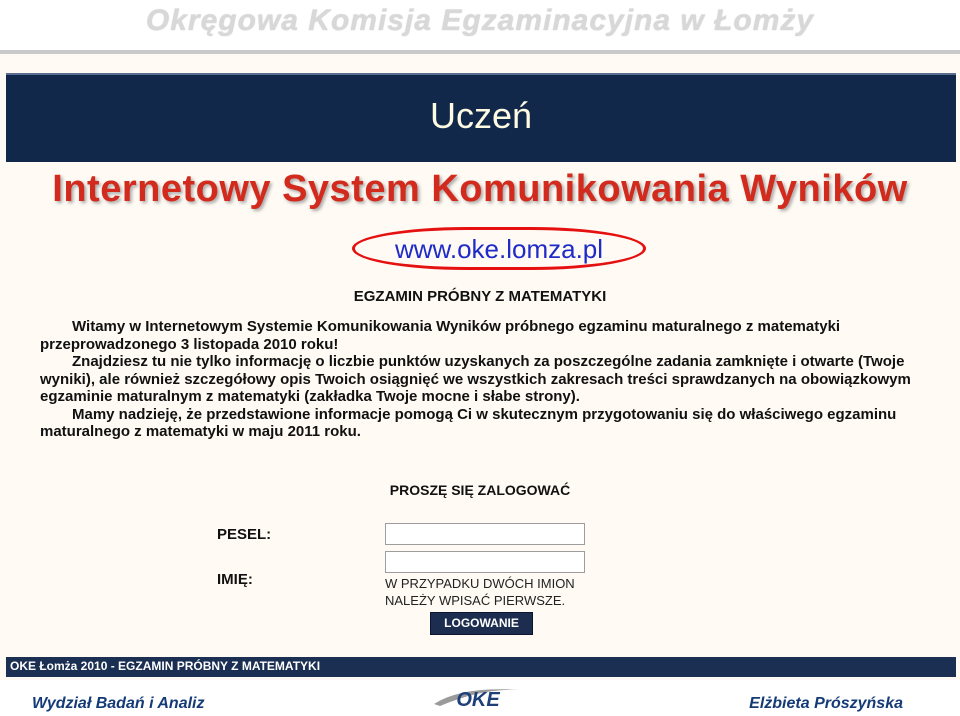 The width and height of the screenshot is (960, 716). What do you see at coordinates (499, 248) in the screenshot?
I see `site-url-link: www.oke.lomza.pl` at bounding box center [499, 248].